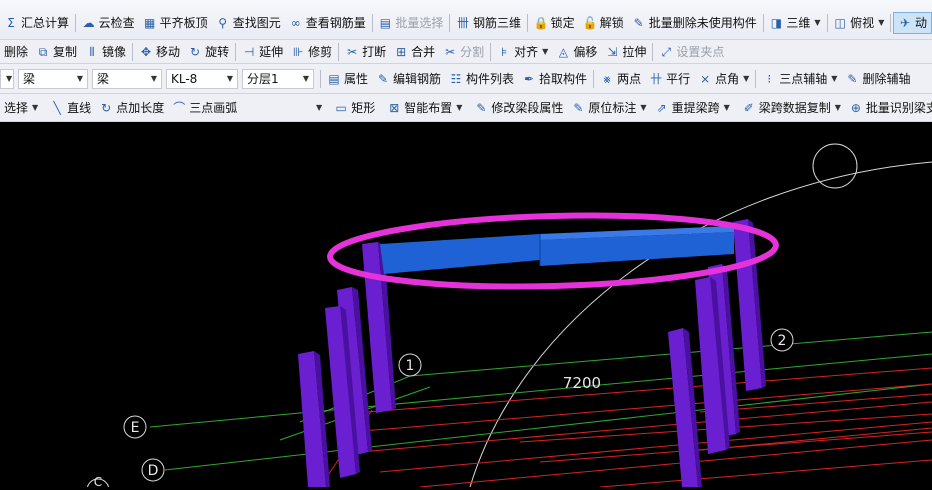  What do you see at coordinates (456, 78) in the screenshot?
I see `component-list-icon: ☷` at bounding box center [456, 78].